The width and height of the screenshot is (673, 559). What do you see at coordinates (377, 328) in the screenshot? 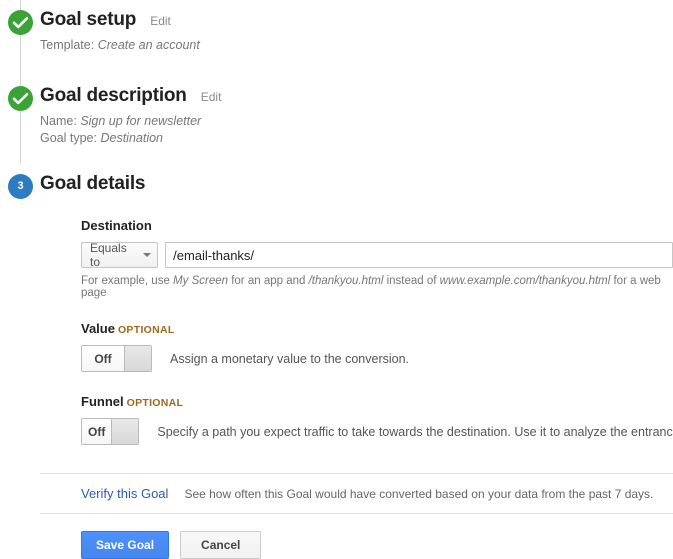
I see `value-label: Value OPTIONAL` at bounding box center [377, 328].